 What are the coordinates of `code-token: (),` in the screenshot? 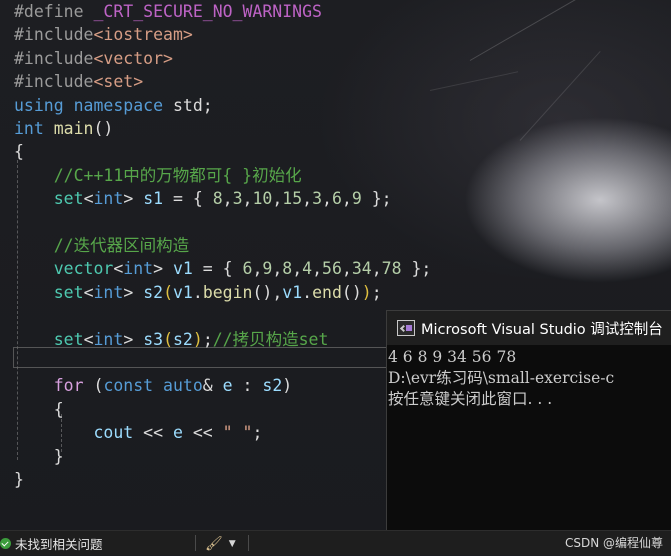 It's located at (267, 292).